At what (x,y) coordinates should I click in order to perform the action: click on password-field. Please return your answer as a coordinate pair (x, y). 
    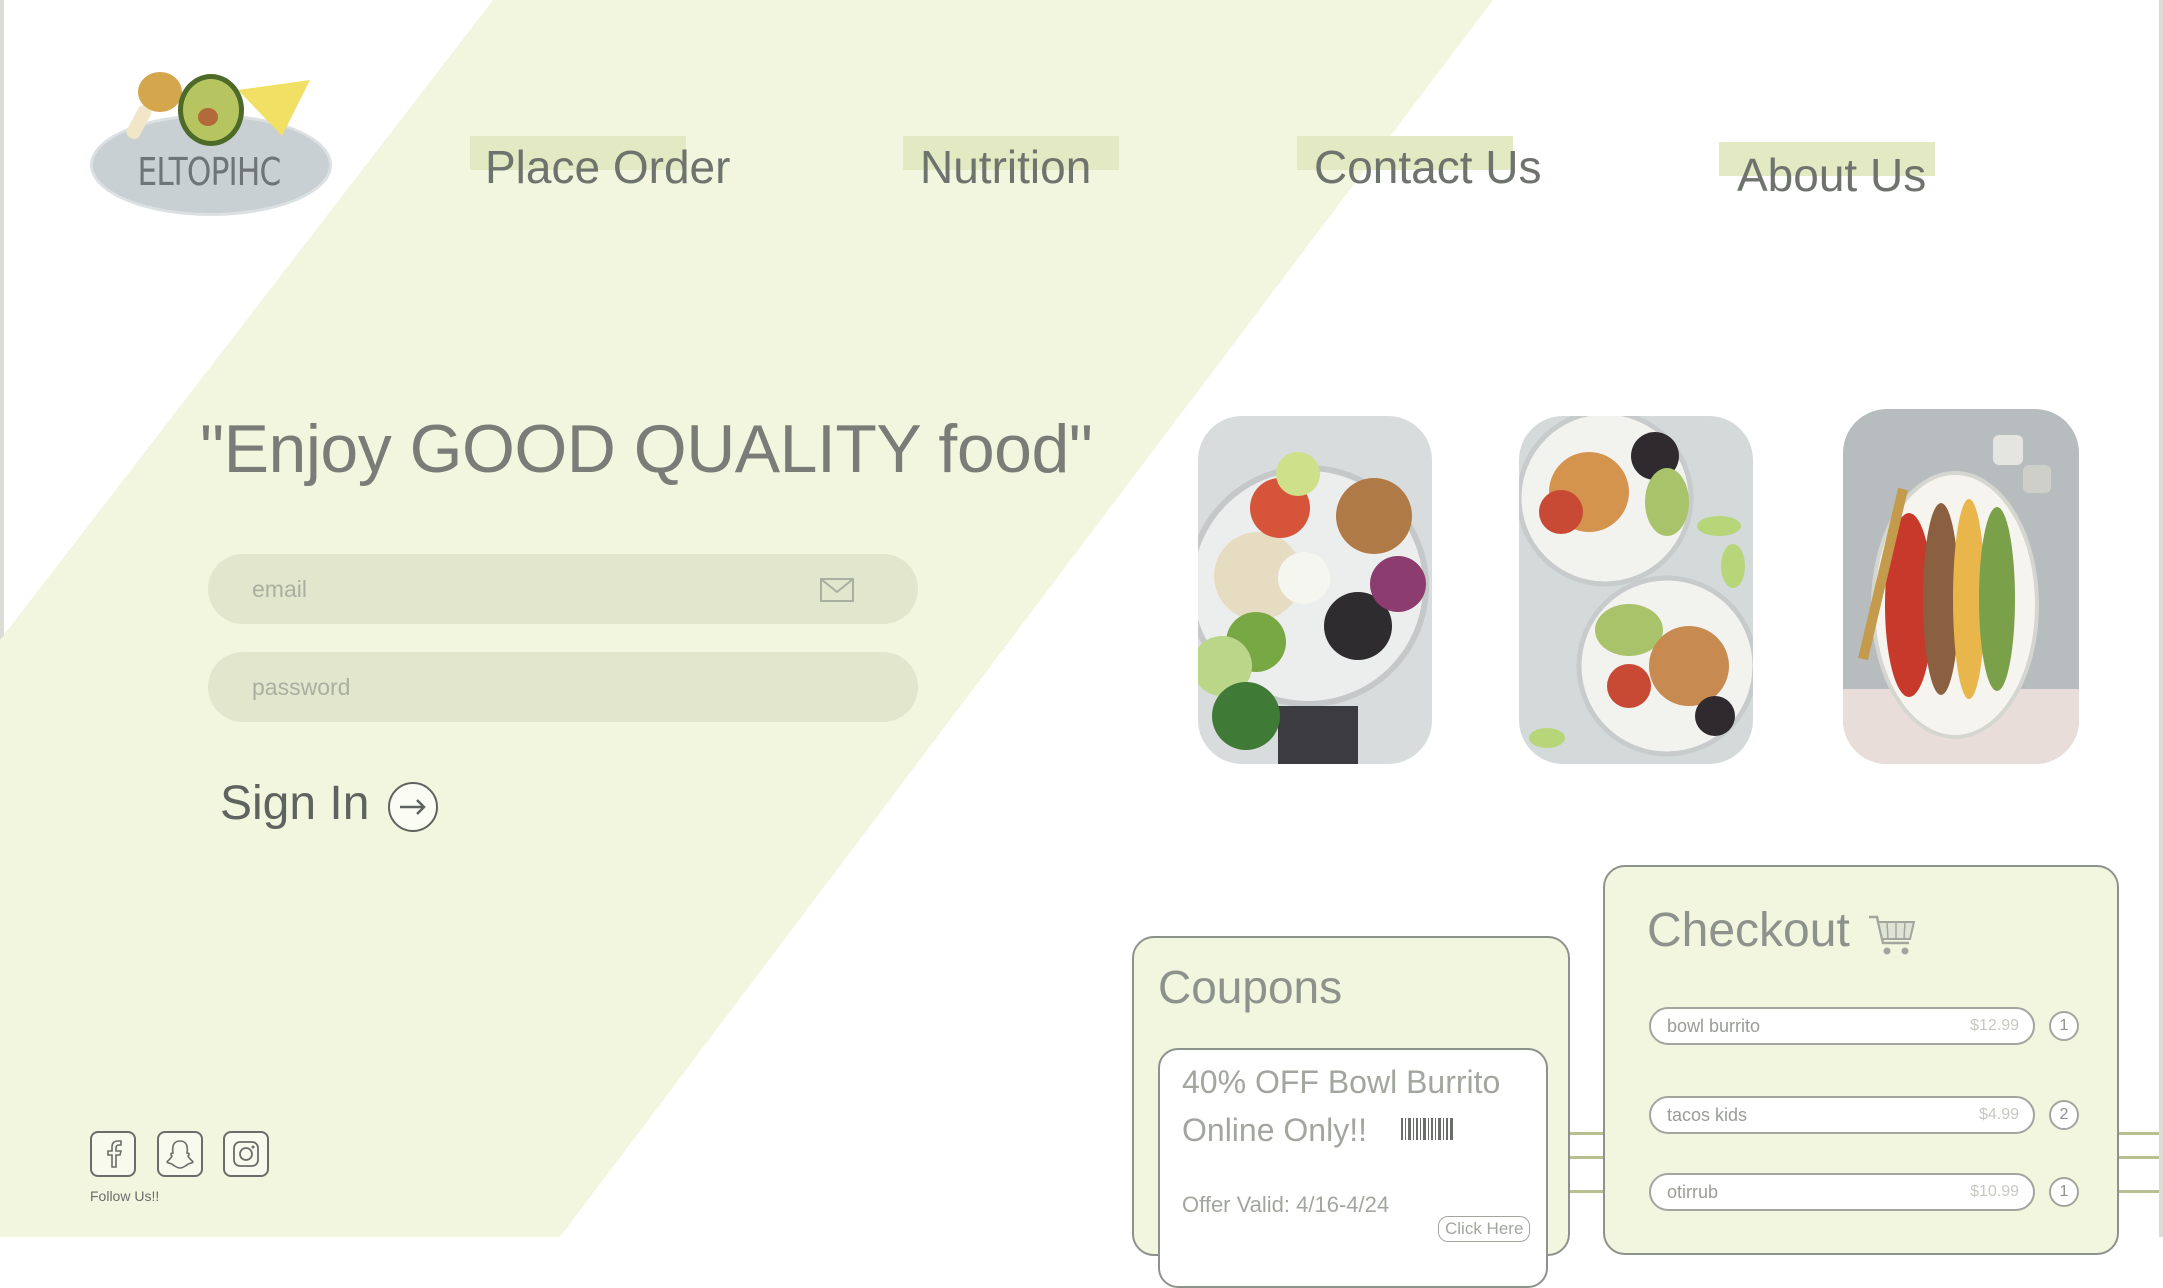
    Looking at the image, I should click on (563, 687).